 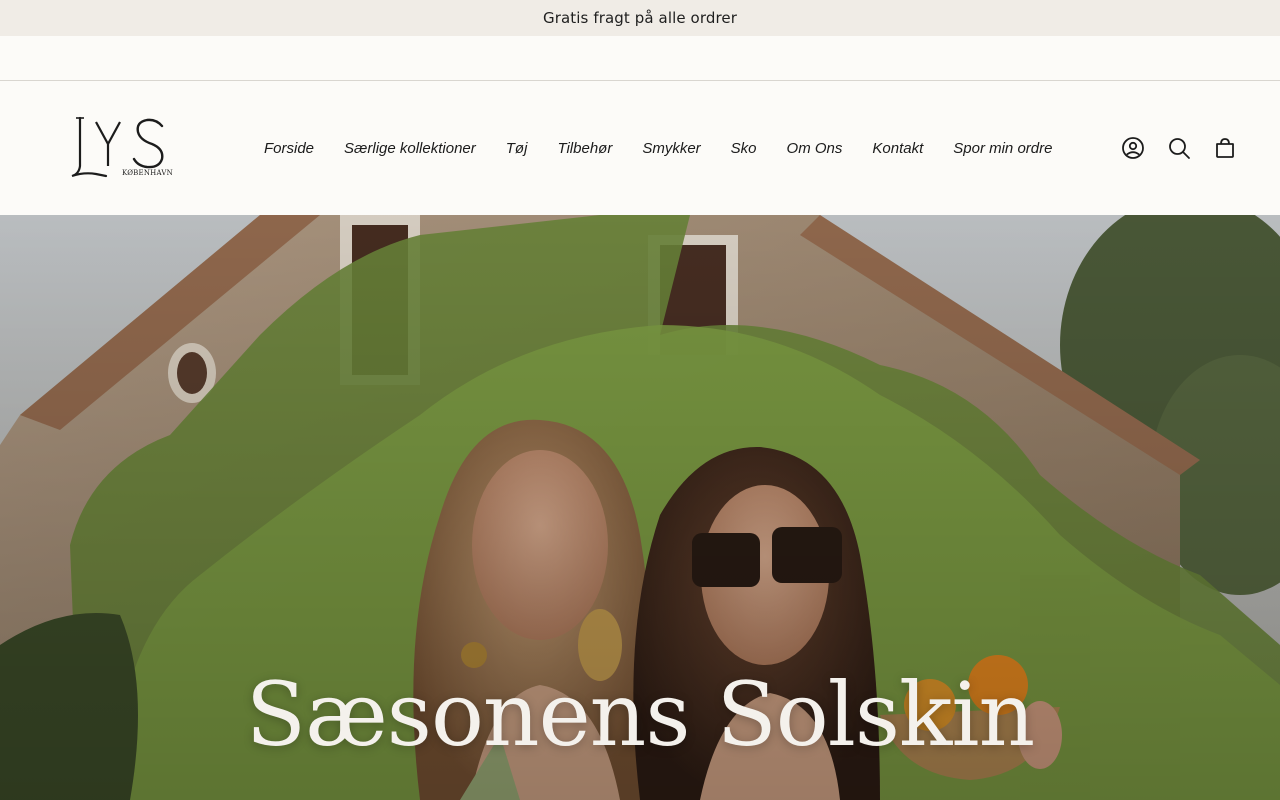 What do you see at coordinates (289, 148) in the screenshot?
I see `nav-item-forside: Forside` at bounding box center [289, 148].